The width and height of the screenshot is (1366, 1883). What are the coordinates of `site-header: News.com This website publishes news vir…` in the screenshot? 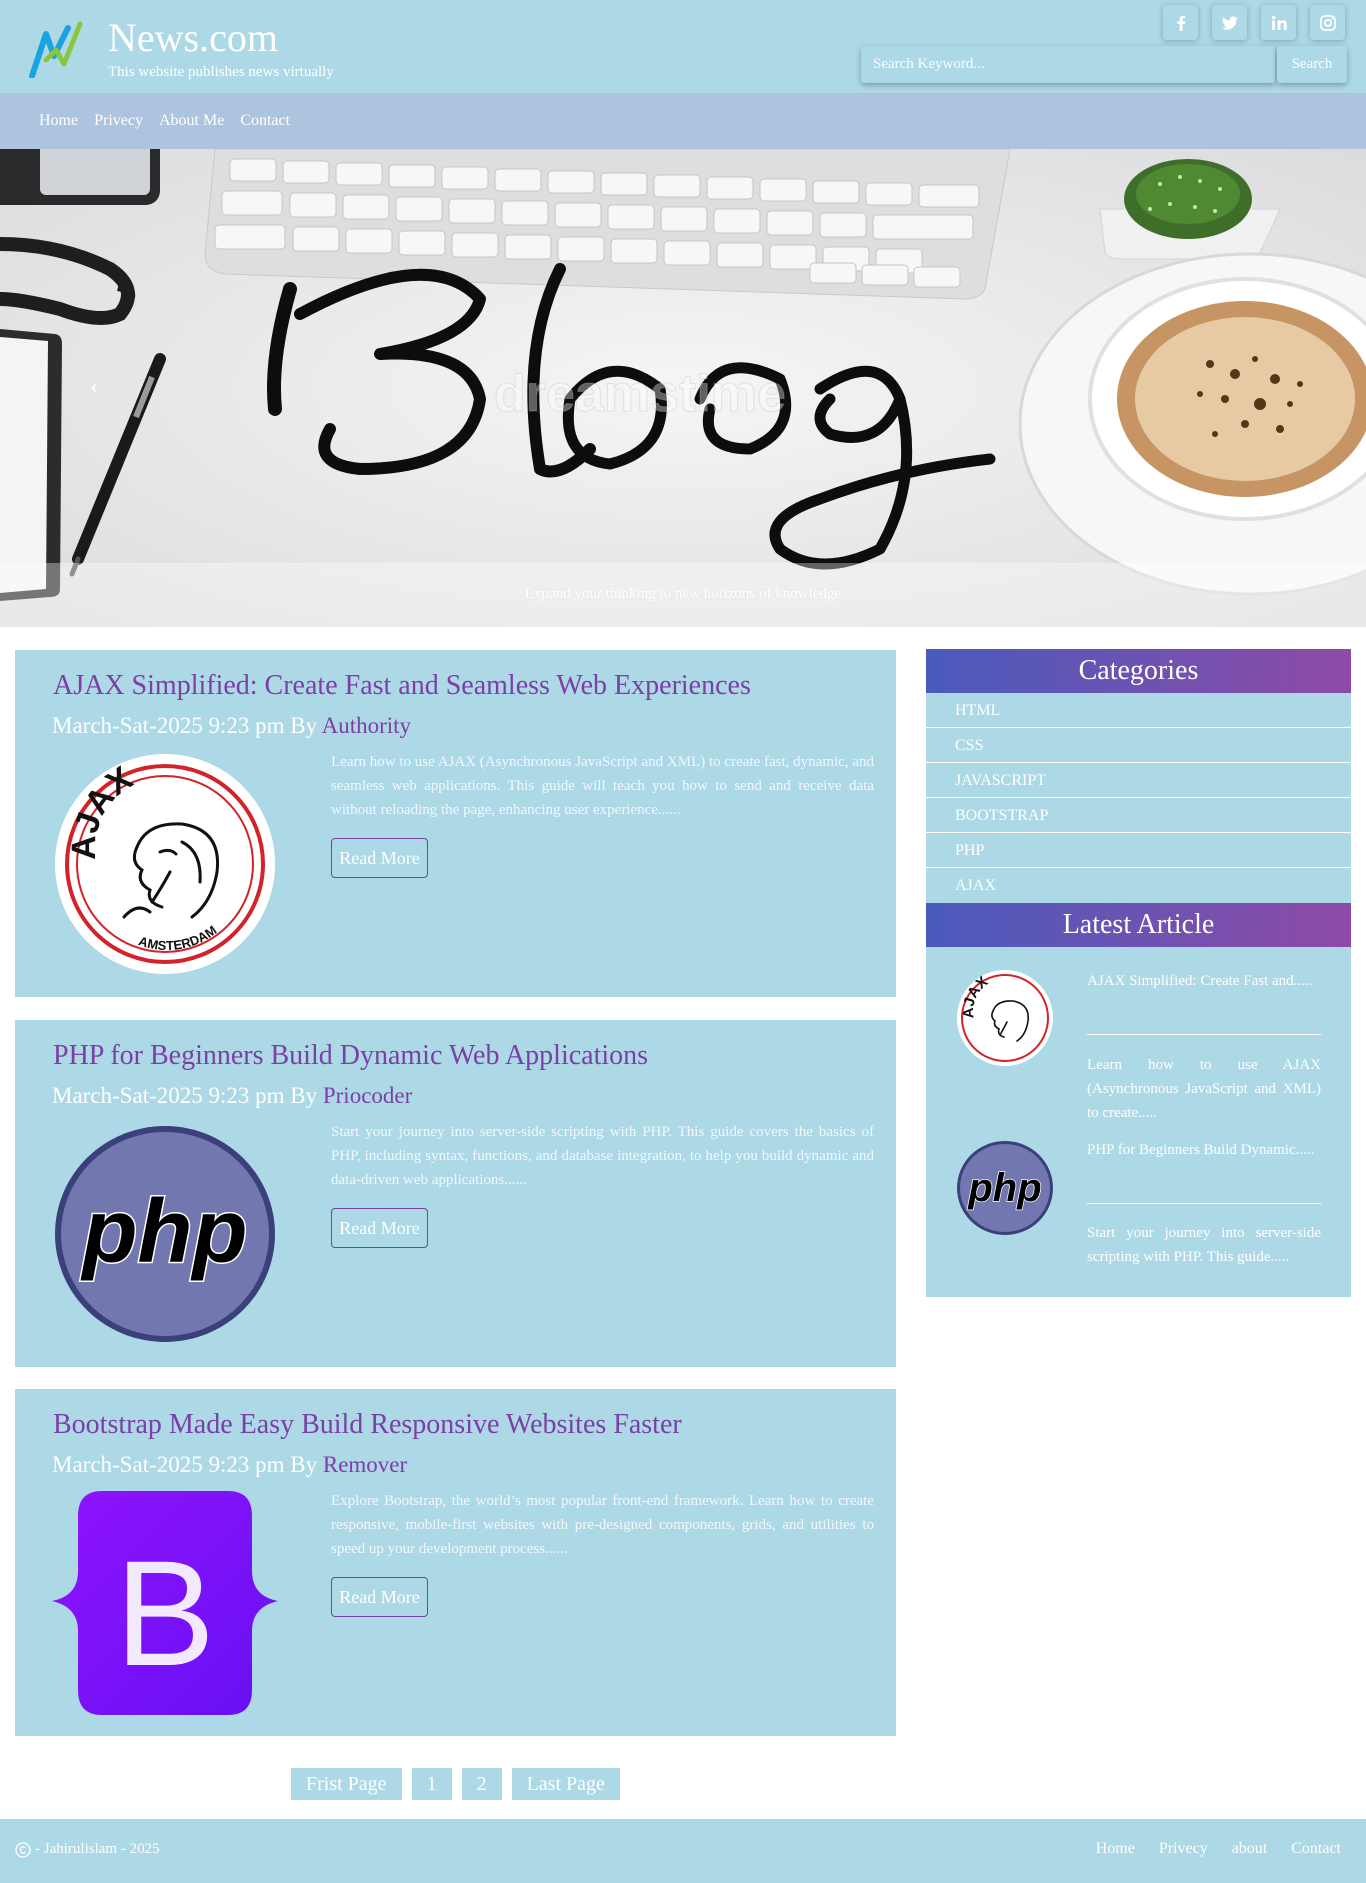 It's located at (683, 46).